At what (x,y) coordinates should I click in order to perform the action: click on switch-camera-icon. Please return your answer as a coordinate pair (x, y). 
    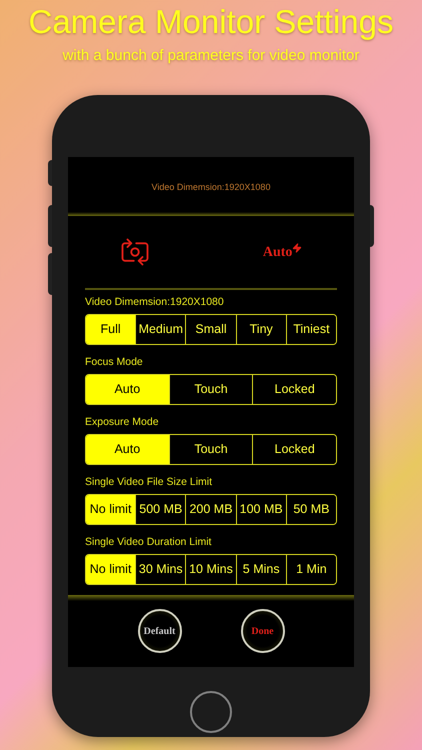
    Looking at the image, I should click on (135, 252).